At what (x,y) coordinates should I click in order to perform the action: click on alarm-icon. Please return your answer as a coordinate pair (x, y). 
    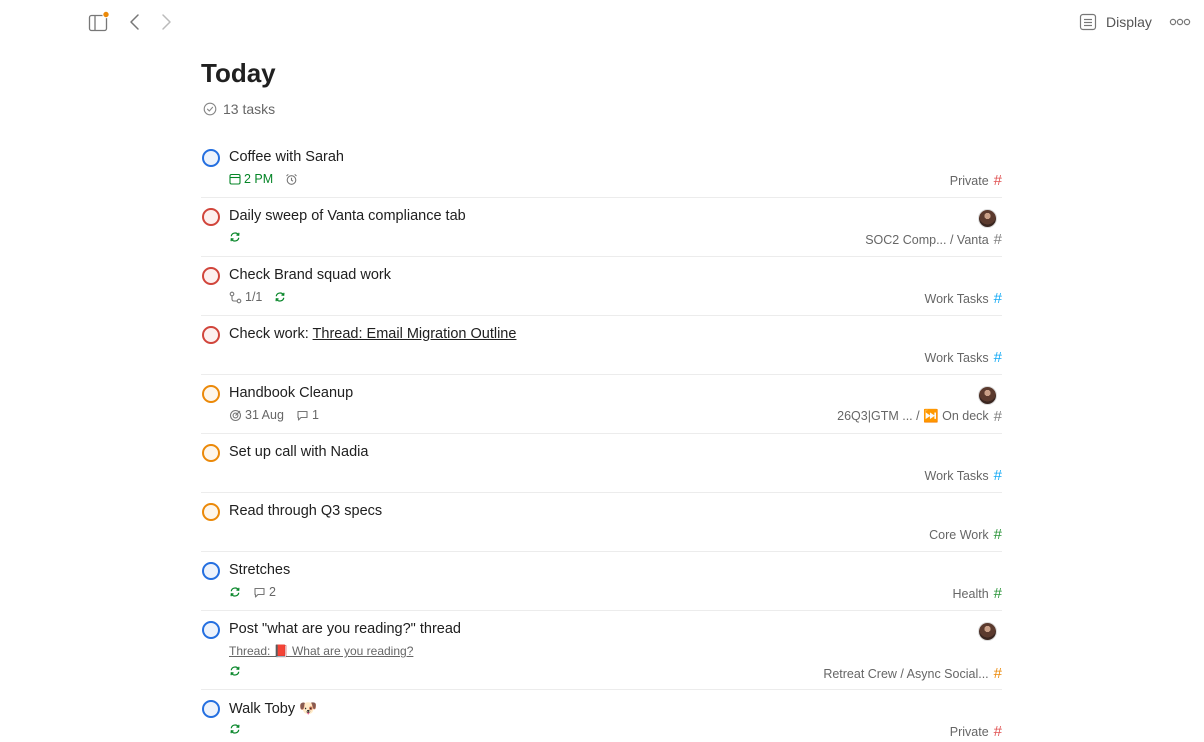
    Looking at the image, I should click on (292, 179).